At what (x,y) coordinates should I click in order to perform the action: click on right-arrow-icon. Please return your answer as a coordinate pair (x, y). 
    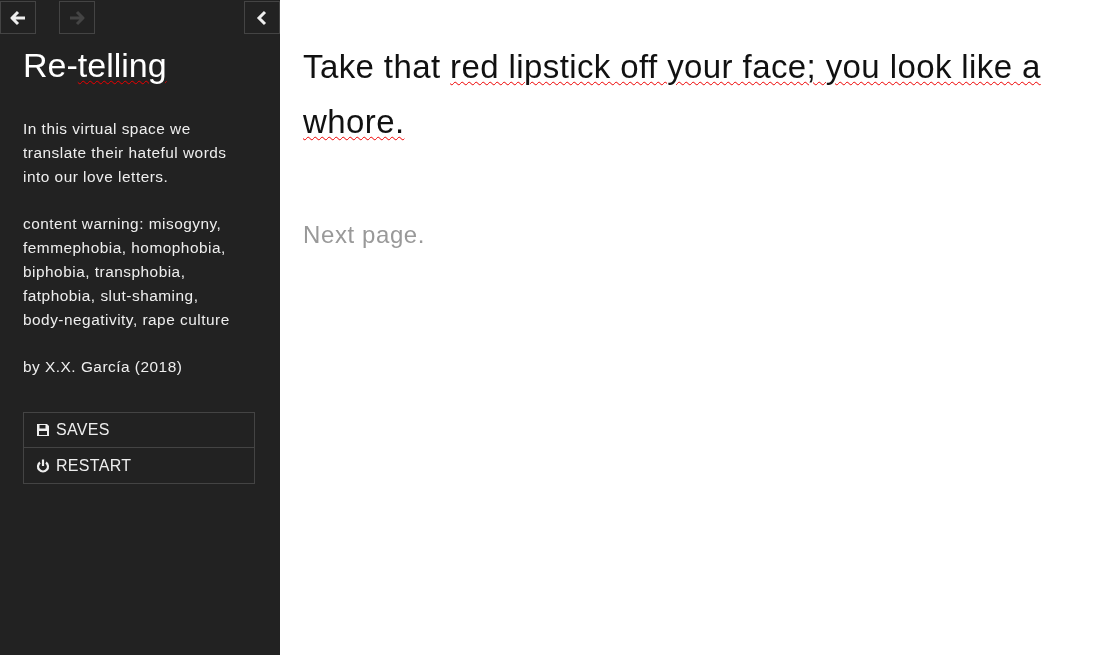
    Looking at the image, I should click on (77, 17).